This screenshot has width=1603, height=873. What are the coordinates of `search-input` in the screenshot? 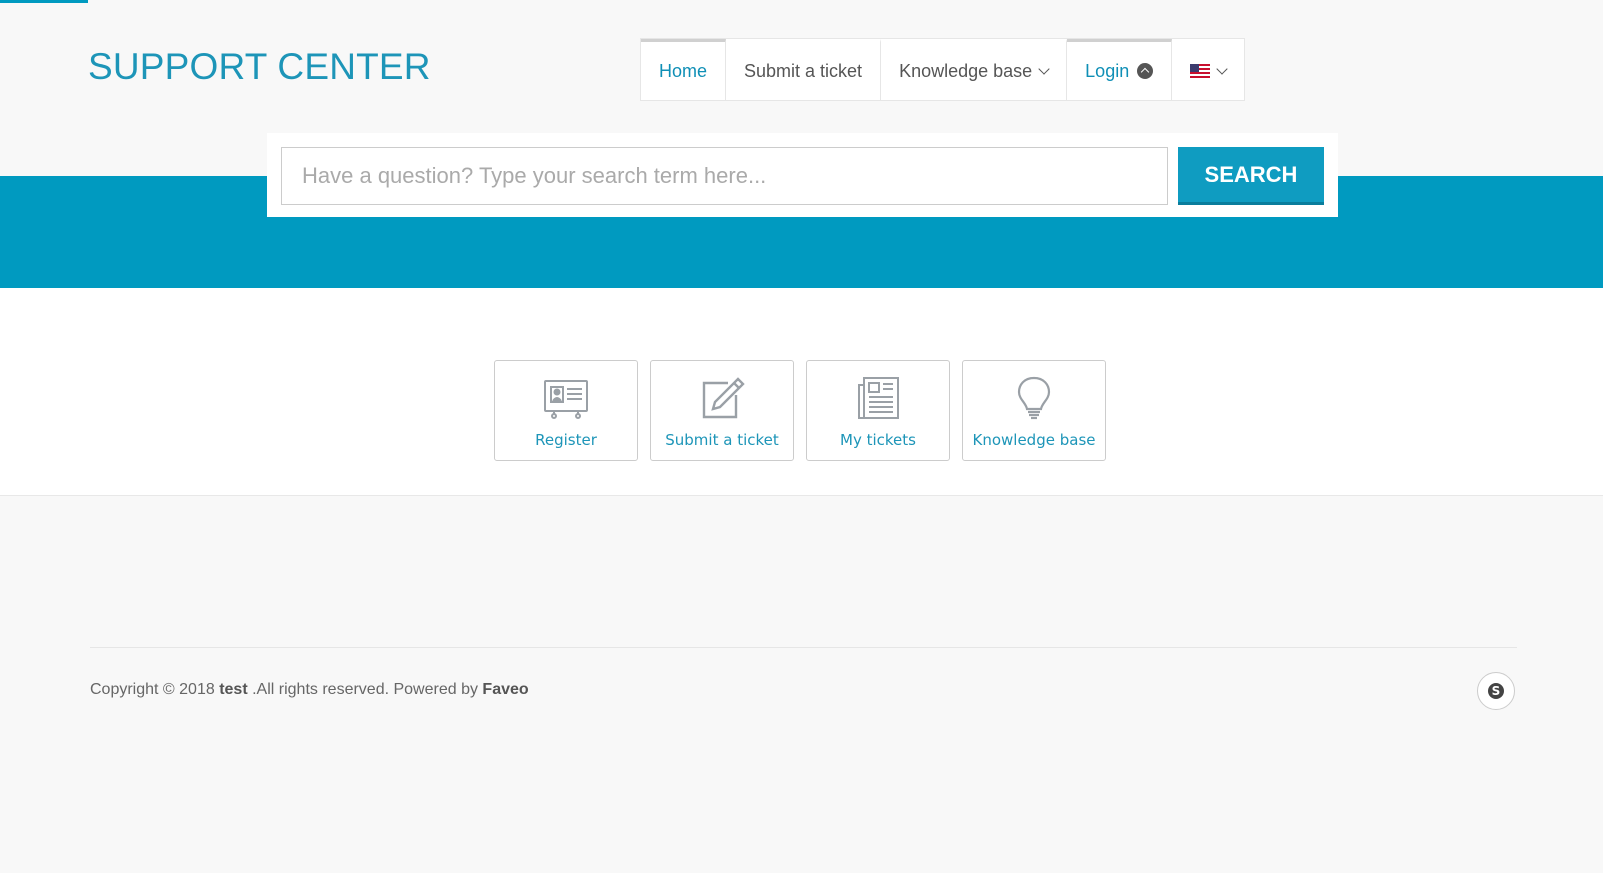 It's located at (724, 176).